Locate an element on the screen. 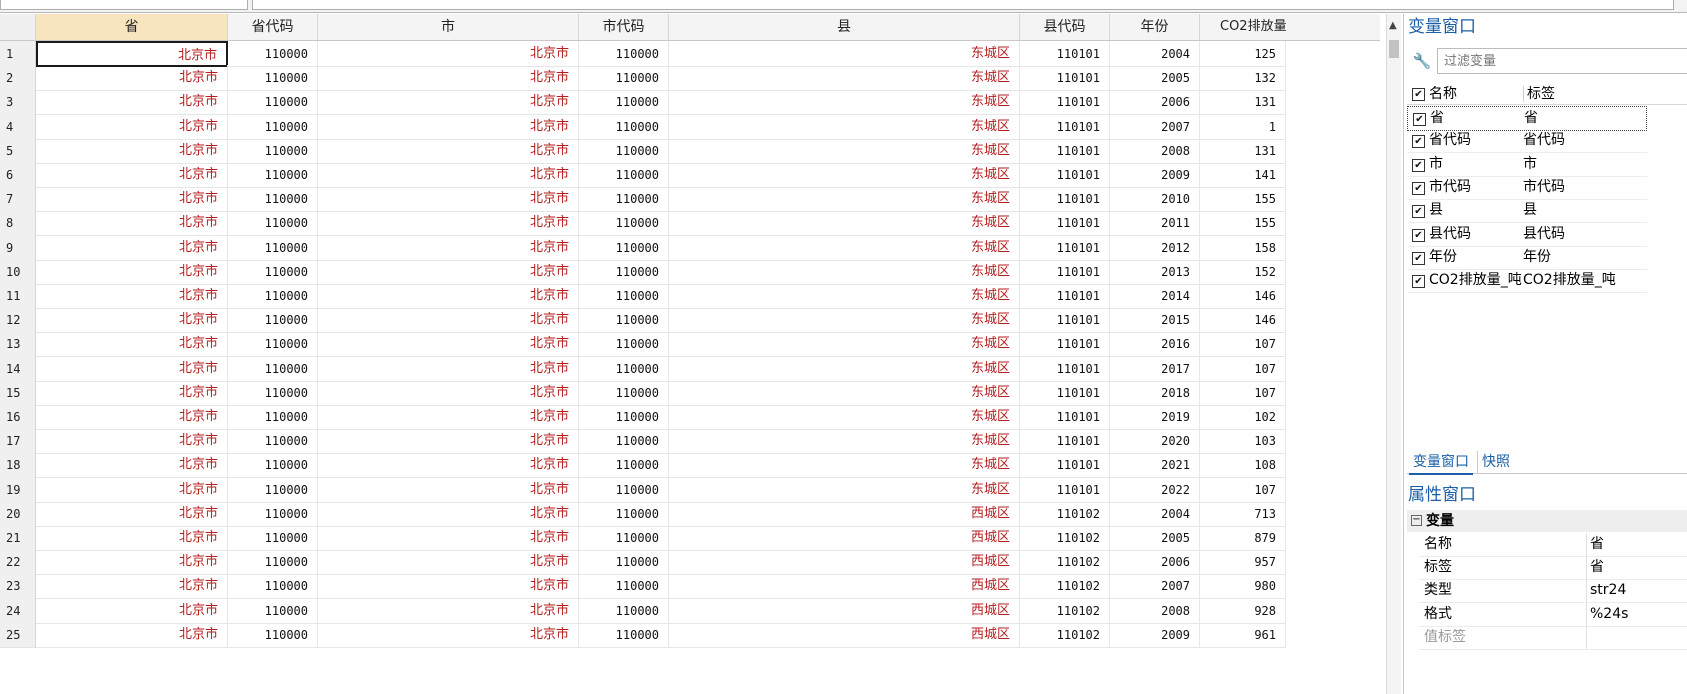 This screenshot has width=1687, height=694. property-row: 值标签 is located at coordinates (1553, 637).